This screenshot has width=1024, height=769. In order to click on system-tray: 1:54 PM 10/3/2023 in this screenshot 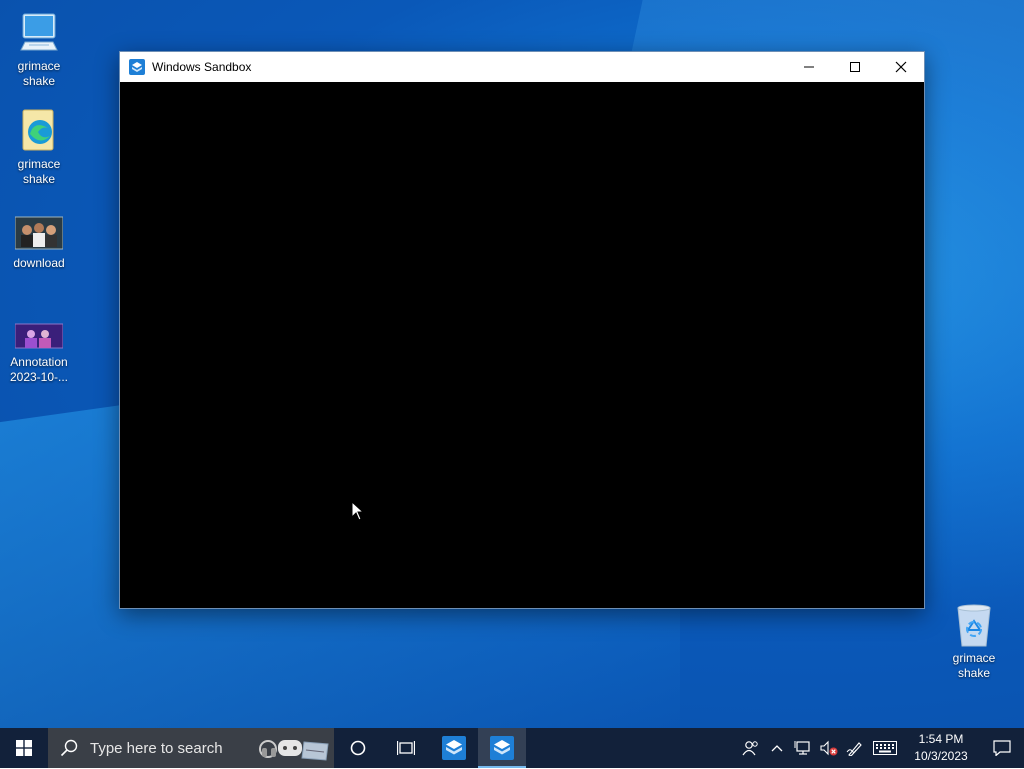, I will do `click(881, 748)`.